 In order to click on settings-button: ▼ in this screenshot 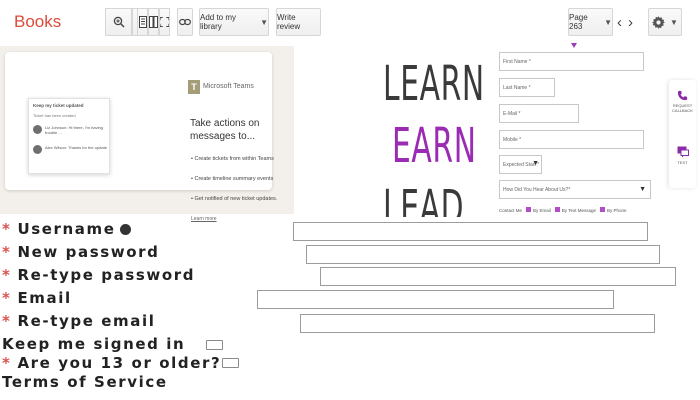, I will do `click(665, 22)`.